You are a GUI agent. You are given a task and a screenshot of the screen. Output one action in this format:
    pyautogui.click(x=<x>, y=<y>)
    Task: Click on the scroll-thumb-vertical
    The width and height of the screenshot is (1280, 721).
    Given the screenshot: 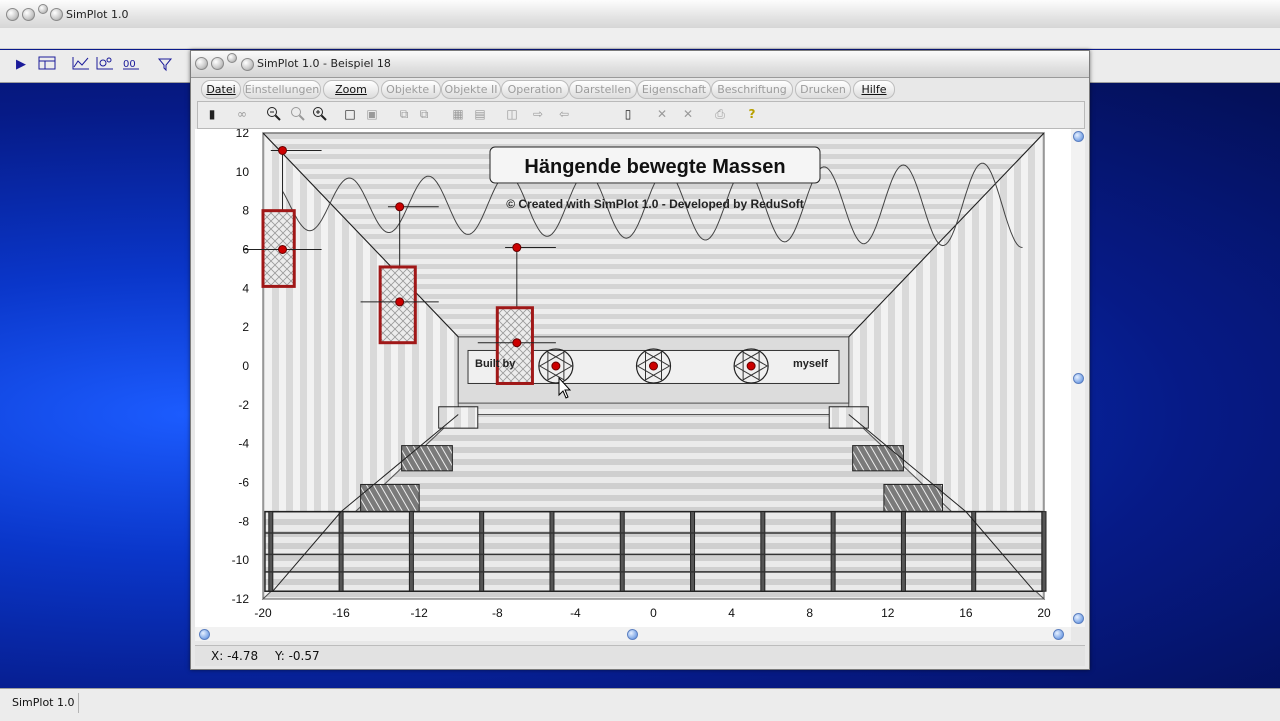 What is the action you would take?
    pyautogui.click(x=1078, y=378)
    